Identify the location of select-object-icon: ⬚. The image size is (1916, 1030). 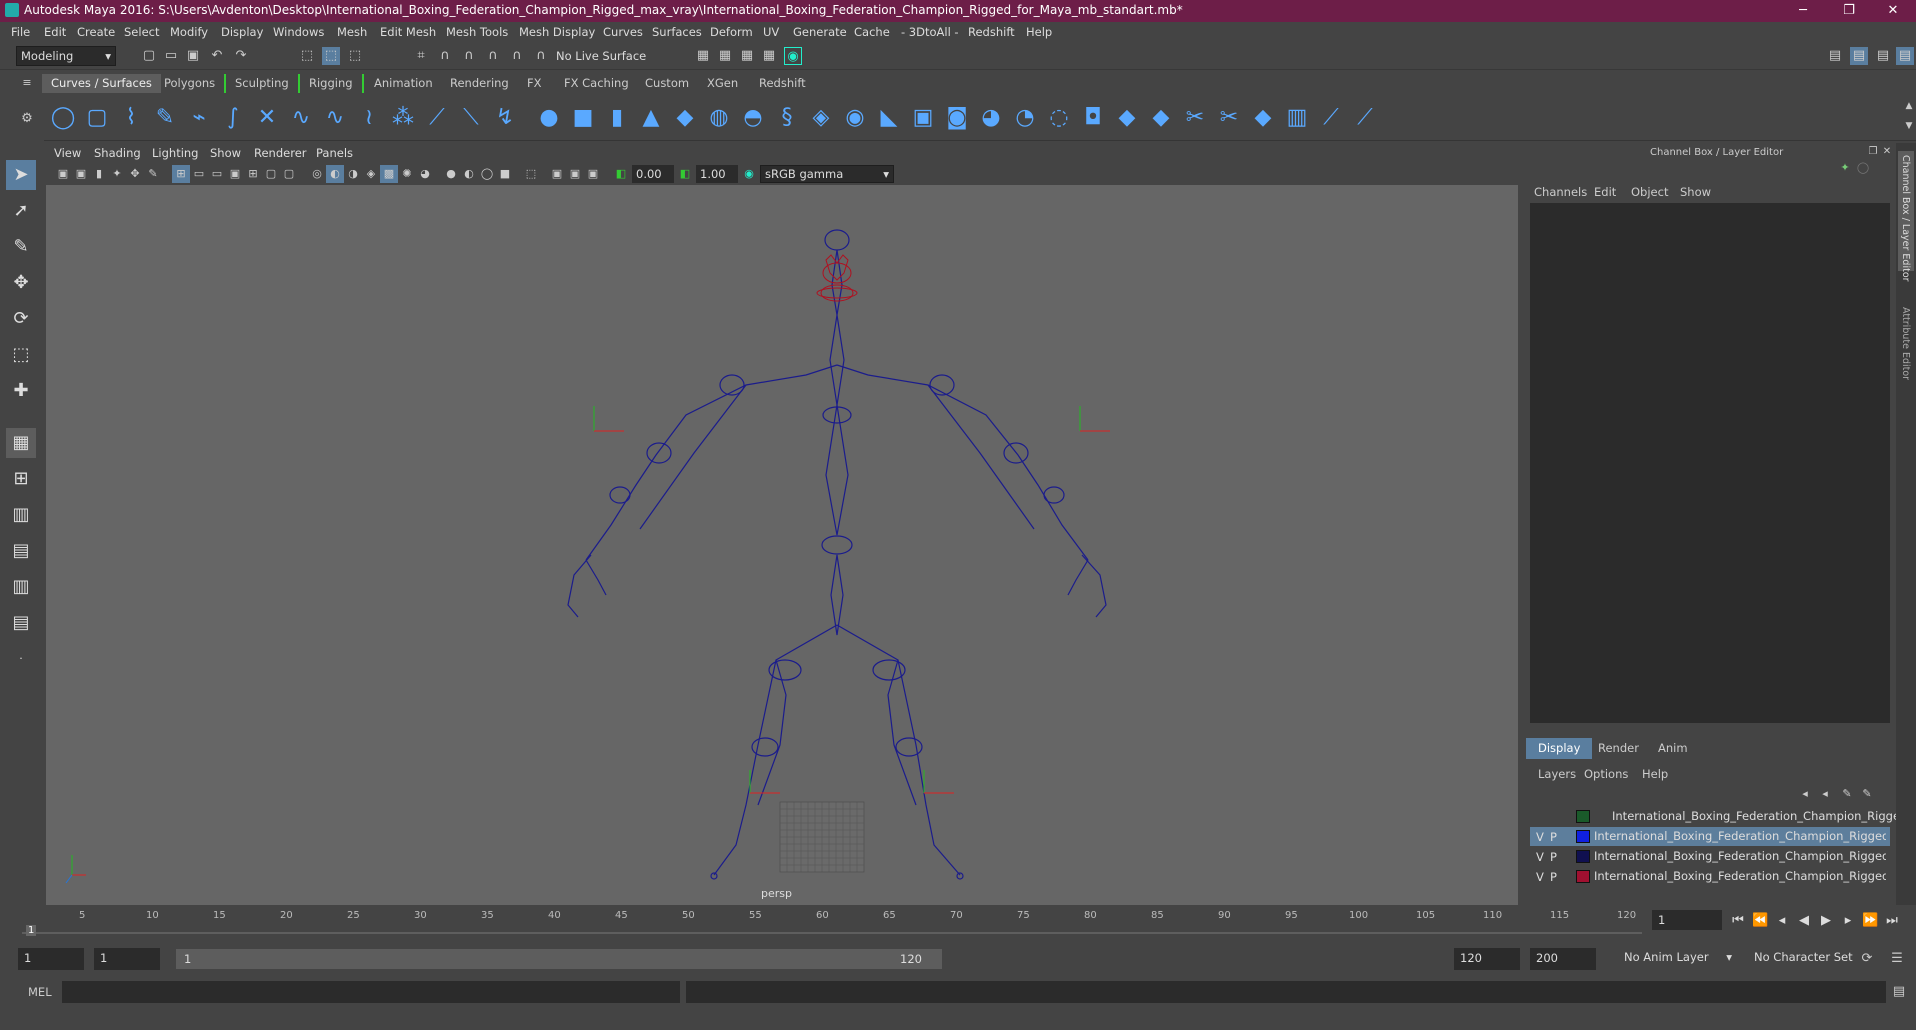
(331, 56).